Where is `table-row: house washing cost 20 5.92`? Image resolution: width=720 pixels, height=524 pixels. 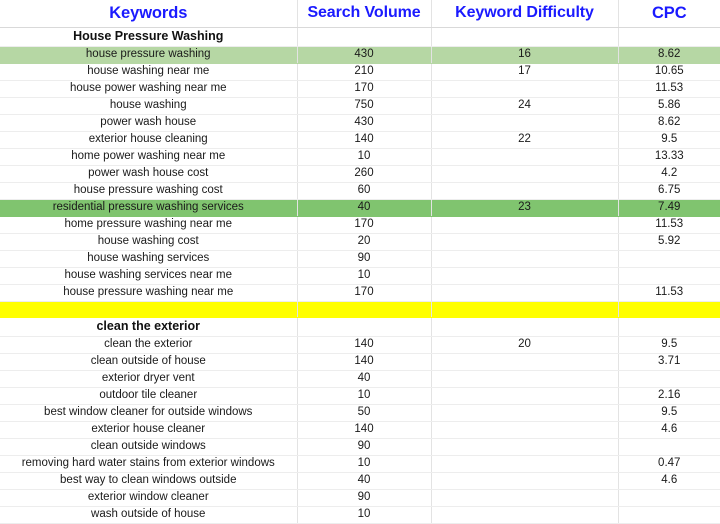
table-row: house washing cost 20 5.92 is located at coordinates (360, 242).